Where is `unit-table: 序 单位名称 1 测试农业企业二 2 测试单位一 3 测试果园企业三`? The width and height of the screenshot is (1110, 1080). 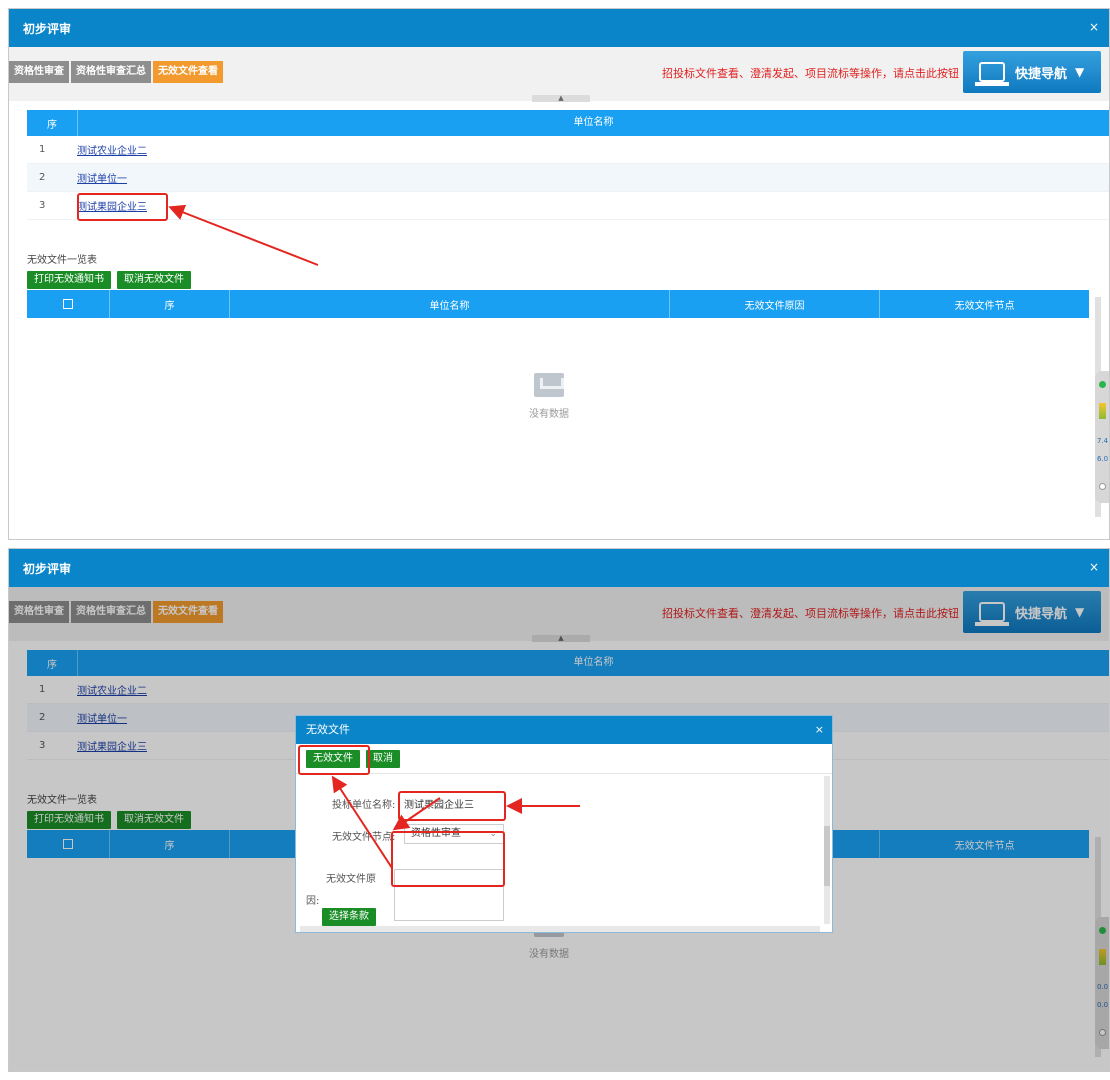
unit-table: 序 单位名称 1 测试农业企业二 2 测试单位一 3 测试果园企业三 is located at coordinates (568, 165).